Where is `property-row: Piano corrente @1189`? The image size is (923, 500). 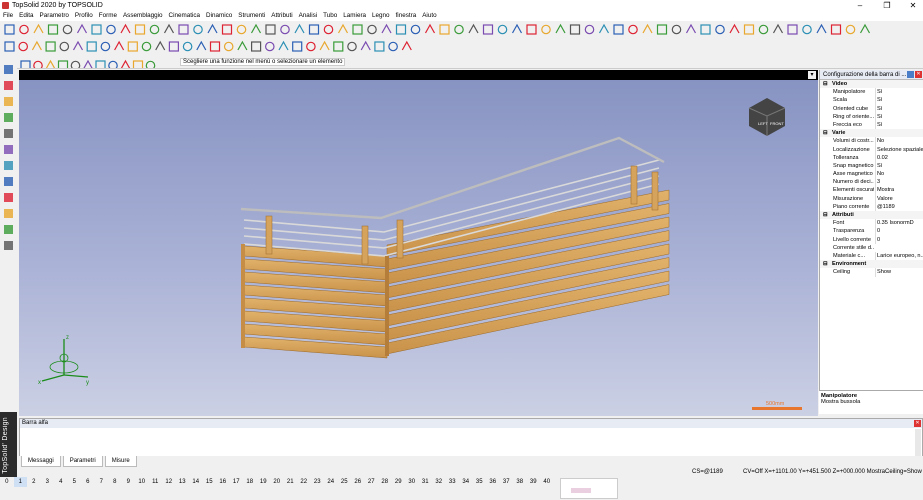
property-row: Piano corrente @1189 is located at coordinates (871, 207).